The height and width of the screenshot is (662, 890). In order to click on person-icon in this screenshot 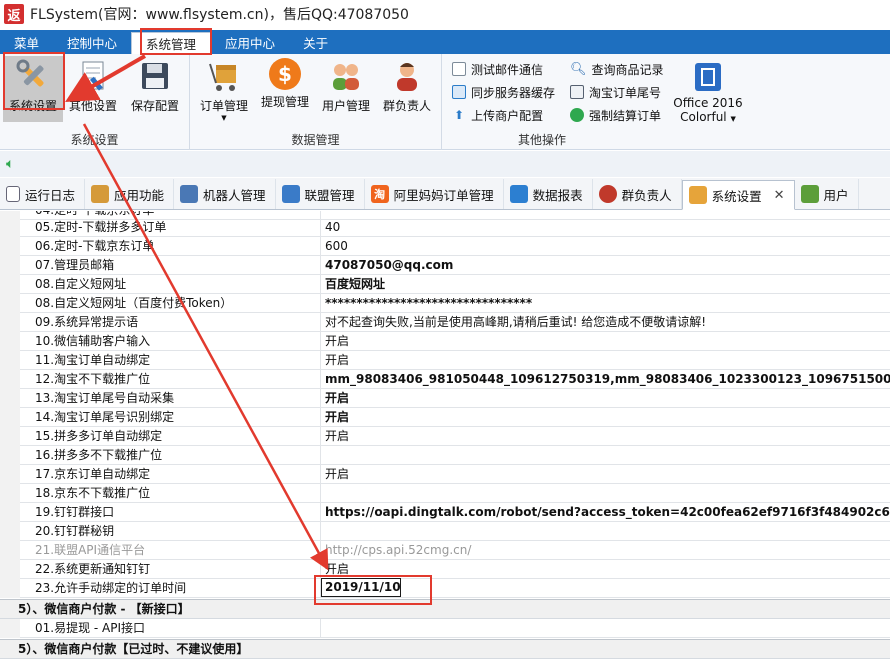, I will do `click(607, 194)`.